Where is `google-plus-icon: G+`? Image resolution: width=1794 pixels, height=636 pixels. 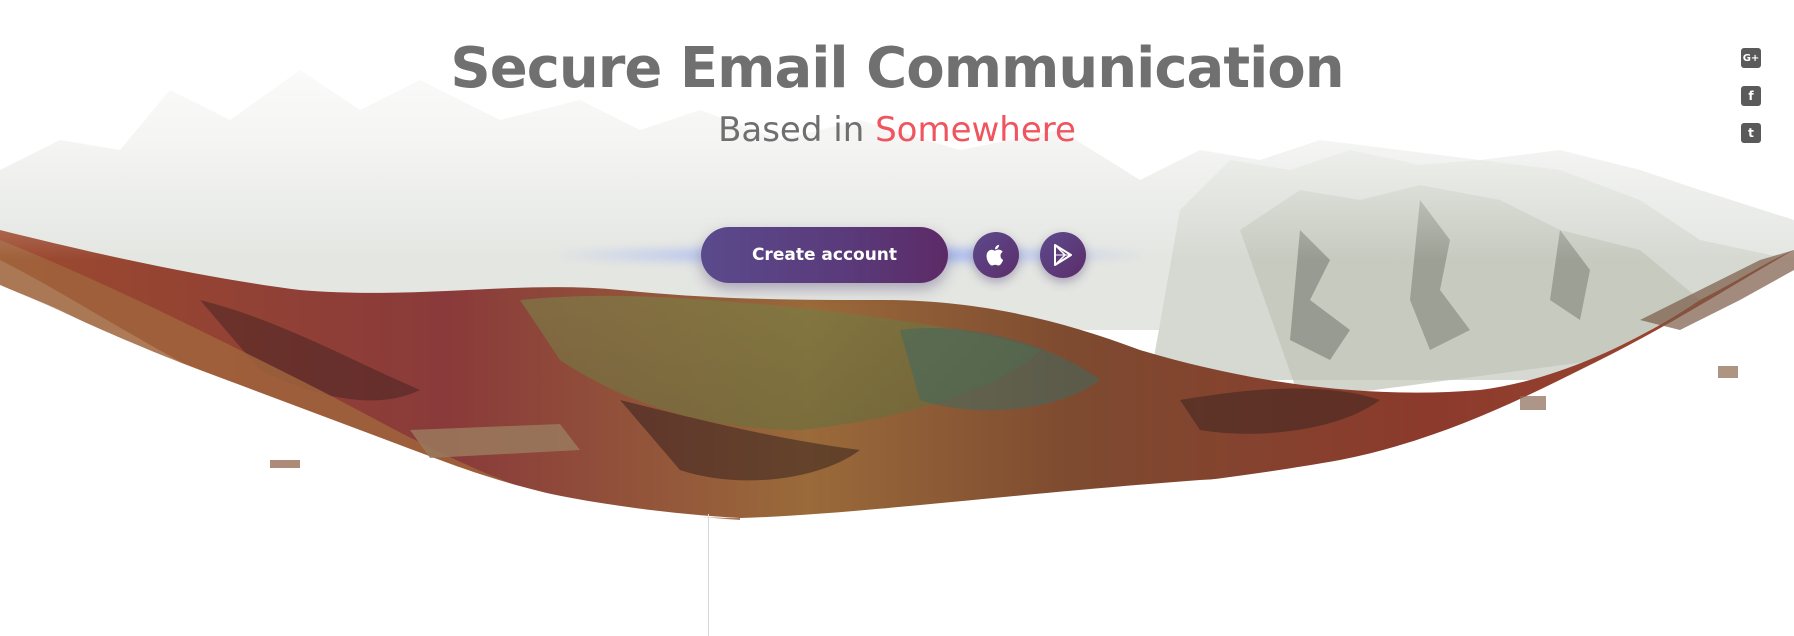 google-plus-icon: G+ is located at coordinates (1751, 58).